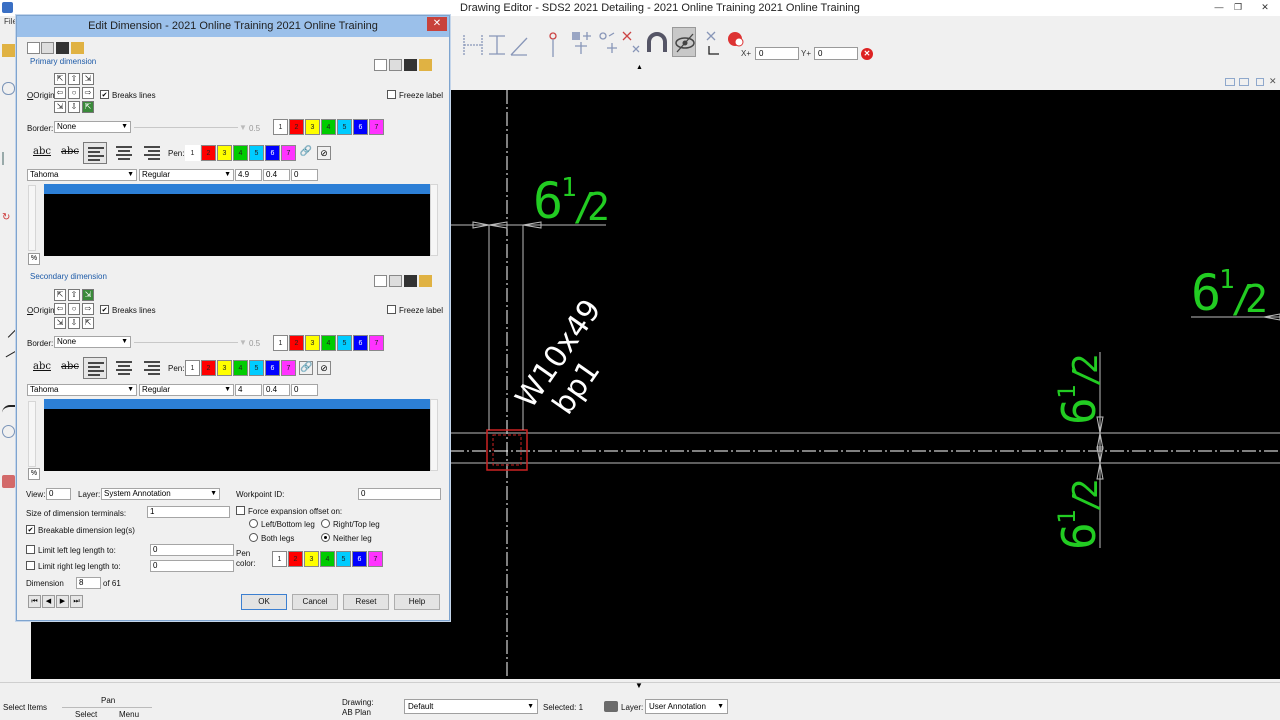 This screenshot has height=720, width=1280. Describe the element at coordinates (186, 390) in the screenshot. I see `secondary-font-style-select: Regular ▼` at that location.